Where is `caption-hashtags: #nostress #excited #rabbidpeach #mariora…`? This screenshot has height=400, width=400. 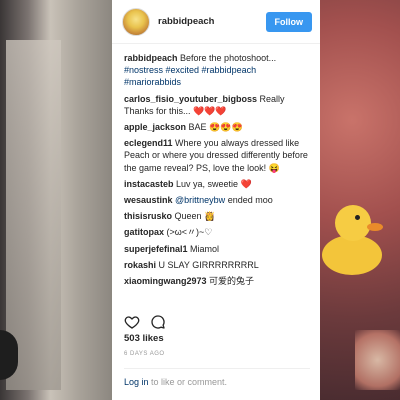
caption-hashtags: #nostress #excited #rabbidpeach #mariora… is located at coordinates (190, 76).